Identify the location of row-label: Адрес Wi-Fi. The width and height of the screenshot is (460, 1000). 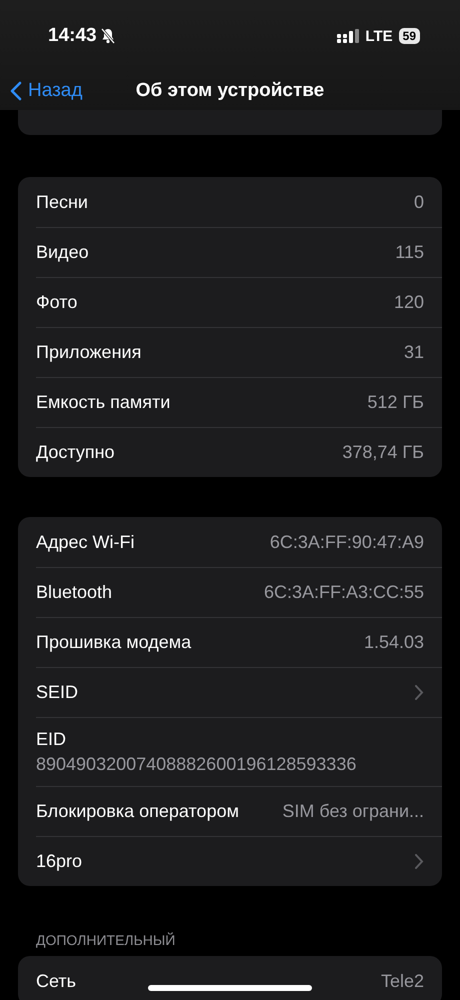
(85, 542).